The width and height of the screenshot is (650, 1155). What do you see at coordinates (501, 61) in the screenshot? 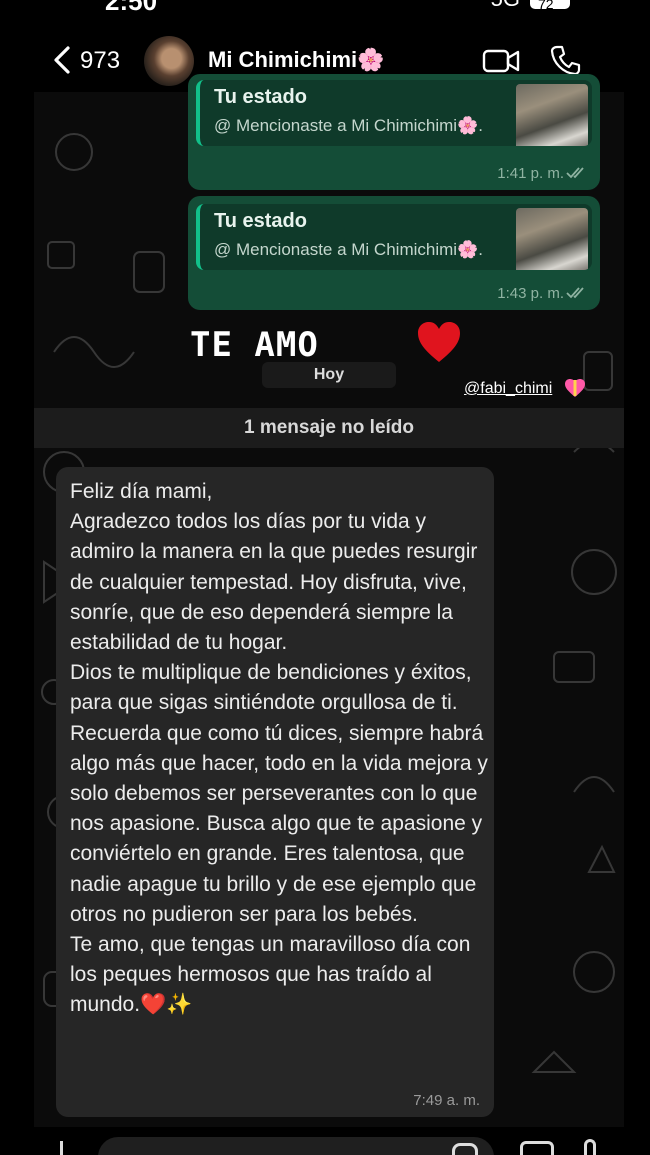
I see `video-call-icon` at bounding box center [501, 61].